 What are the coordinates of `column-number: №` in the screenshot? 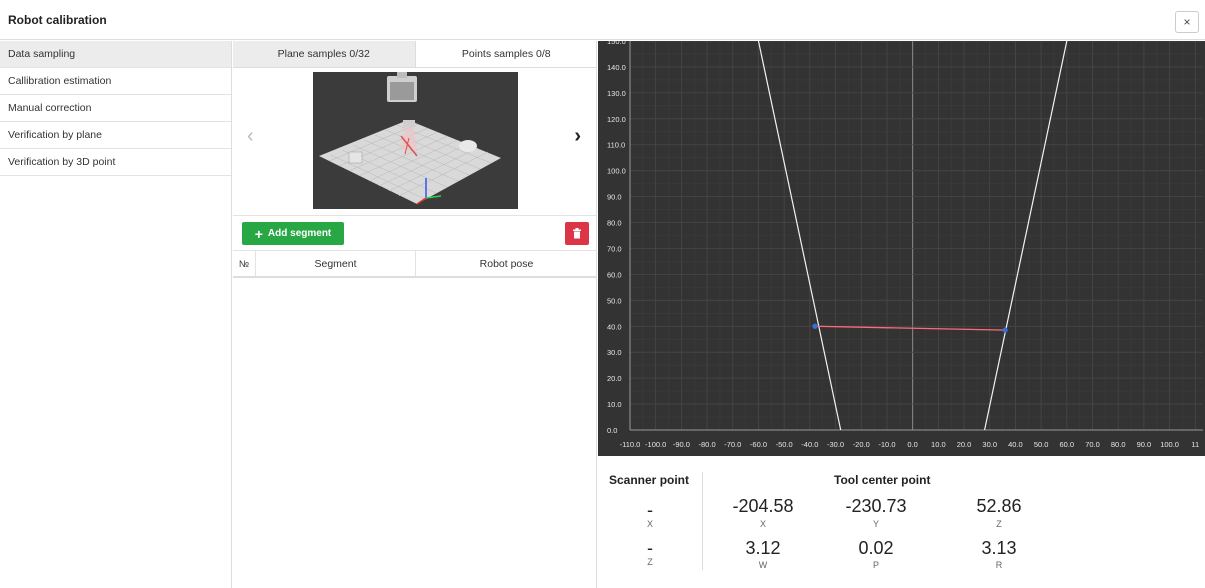 It's located at (244, 263).